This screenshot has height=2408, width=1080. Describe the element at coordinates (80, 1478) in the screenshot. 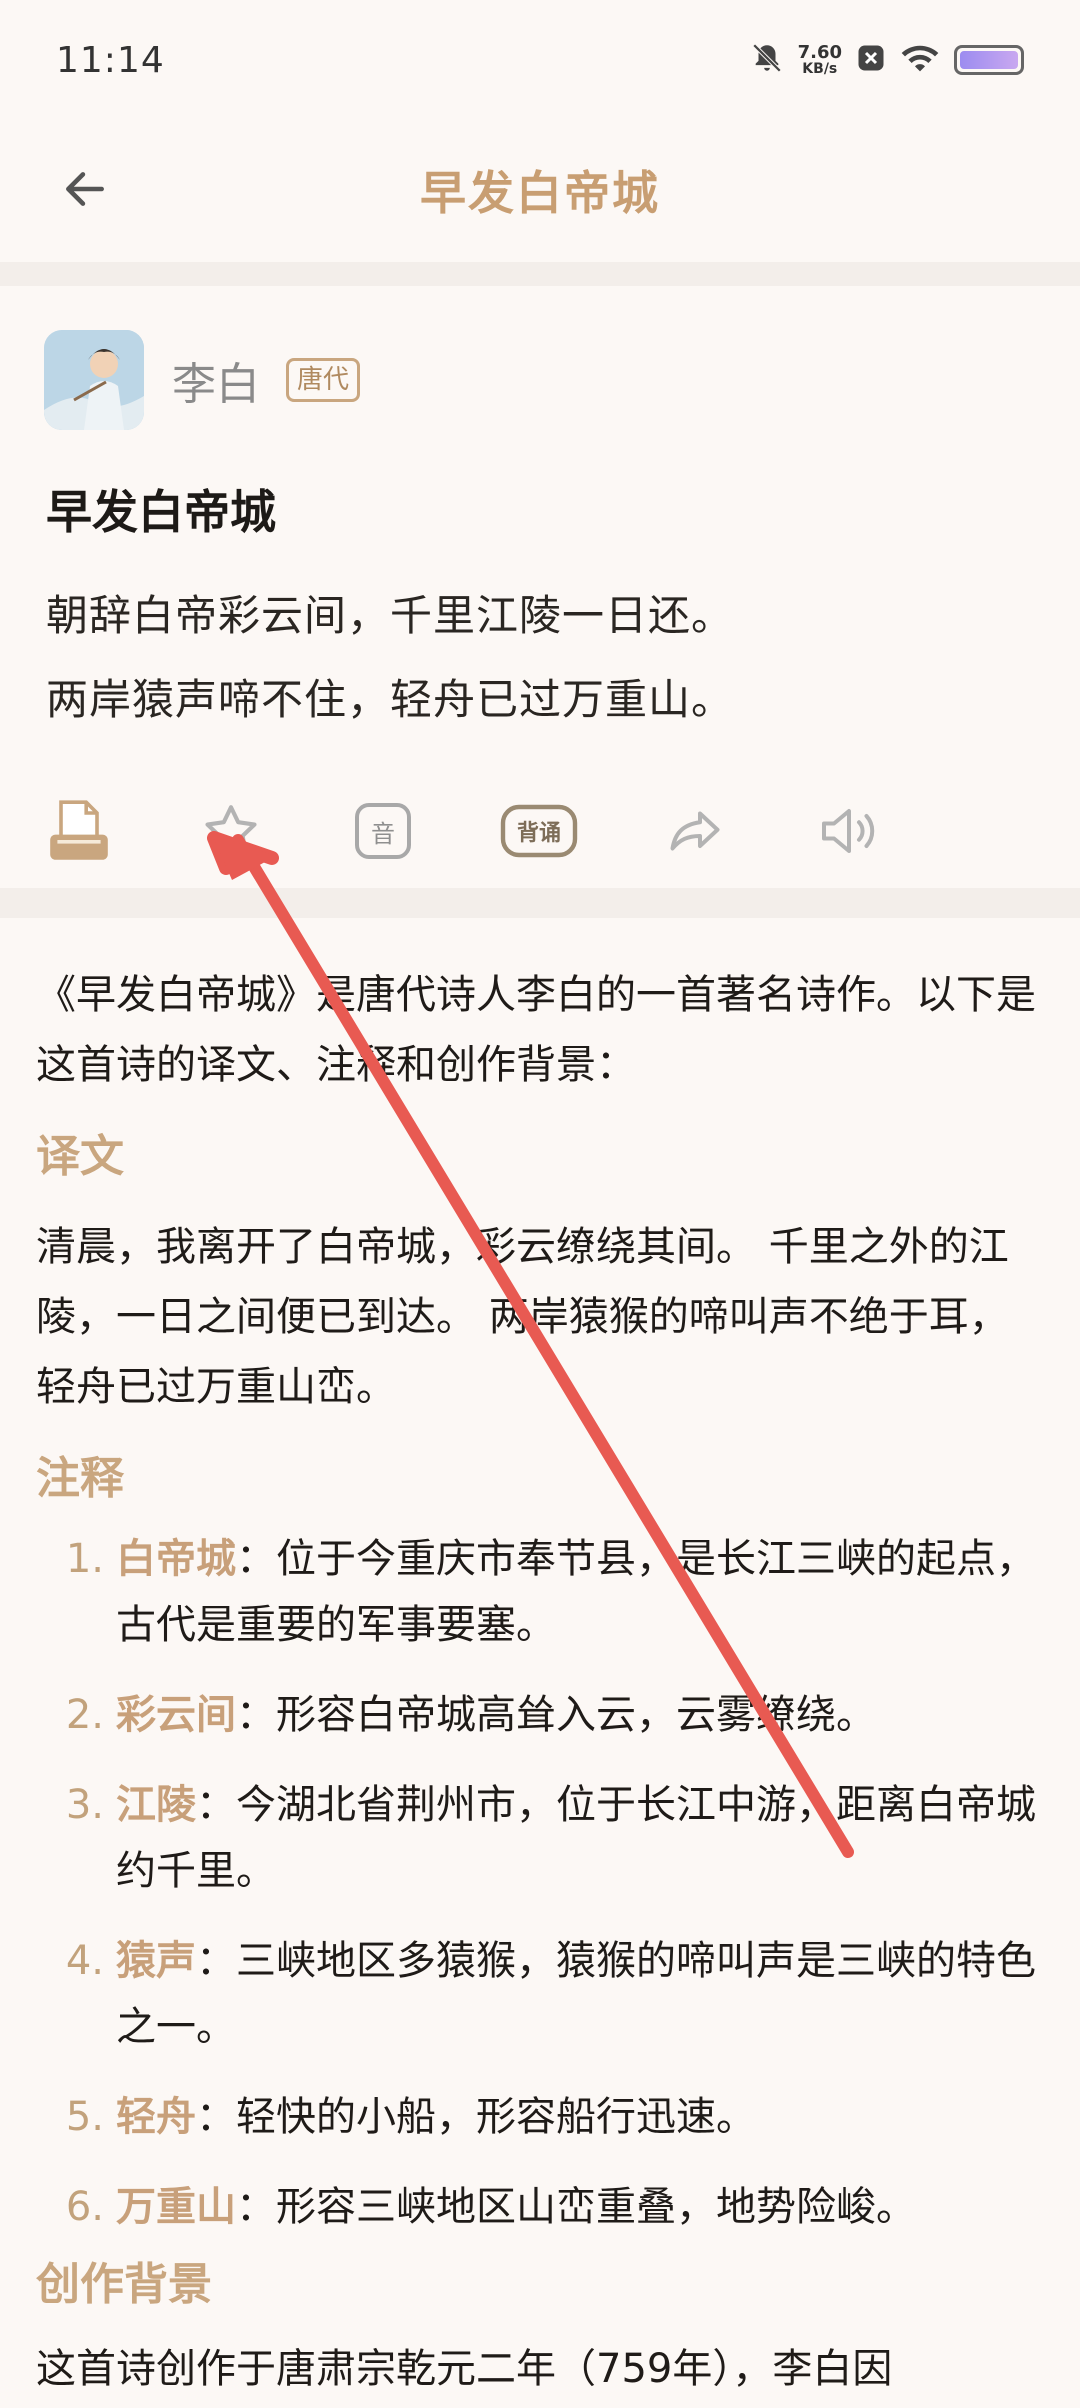

I see `notes-heading: 注释` at that location.